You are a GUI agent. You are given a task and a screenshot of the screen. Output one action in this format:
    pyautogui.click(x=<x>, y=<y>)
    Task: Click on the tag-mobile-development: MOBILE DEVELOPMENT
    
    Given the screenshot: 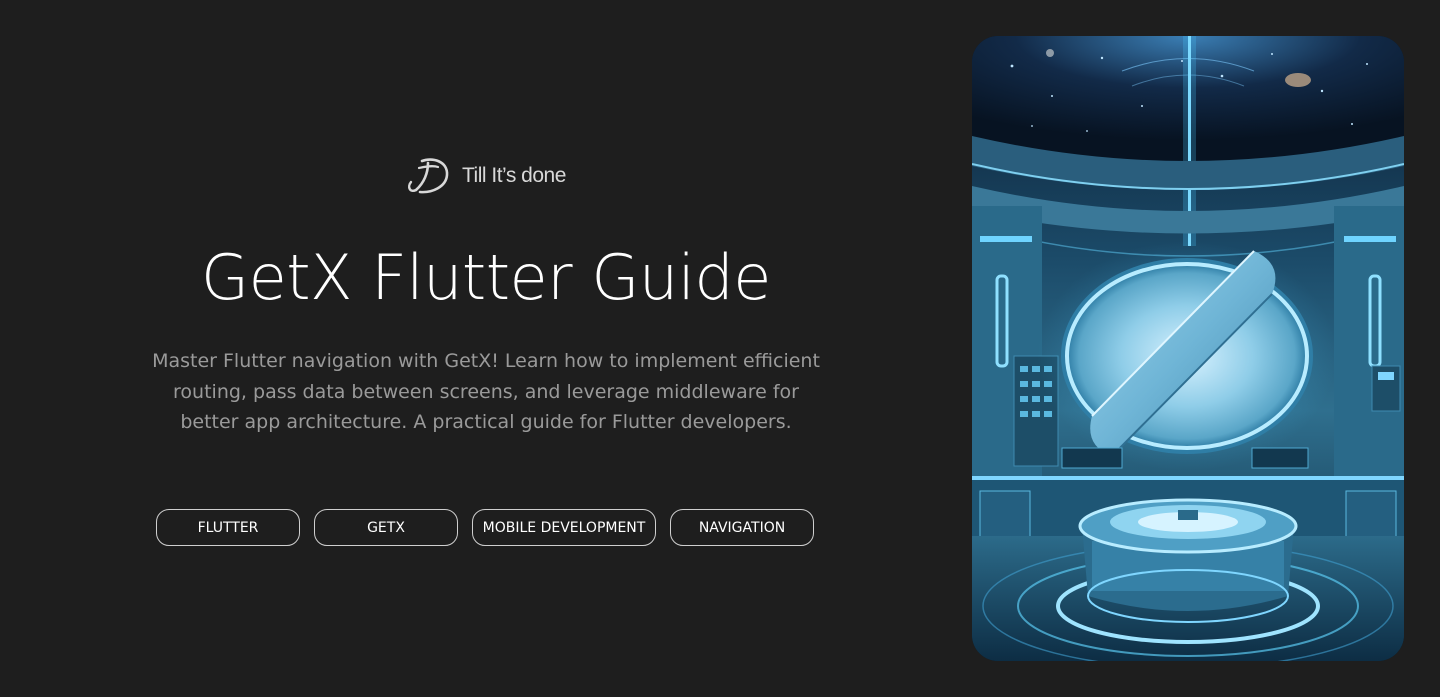 What is the action you would take?
    pyautogui.click(x=564, y=527)
    